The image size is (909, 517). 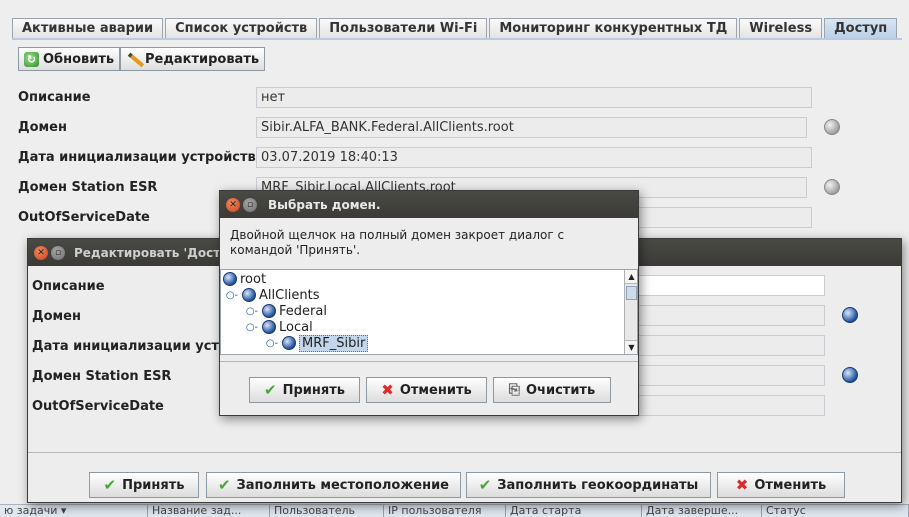 I want to click on domain-accept-button: ✔ Принять, so click(x=304, y=390).